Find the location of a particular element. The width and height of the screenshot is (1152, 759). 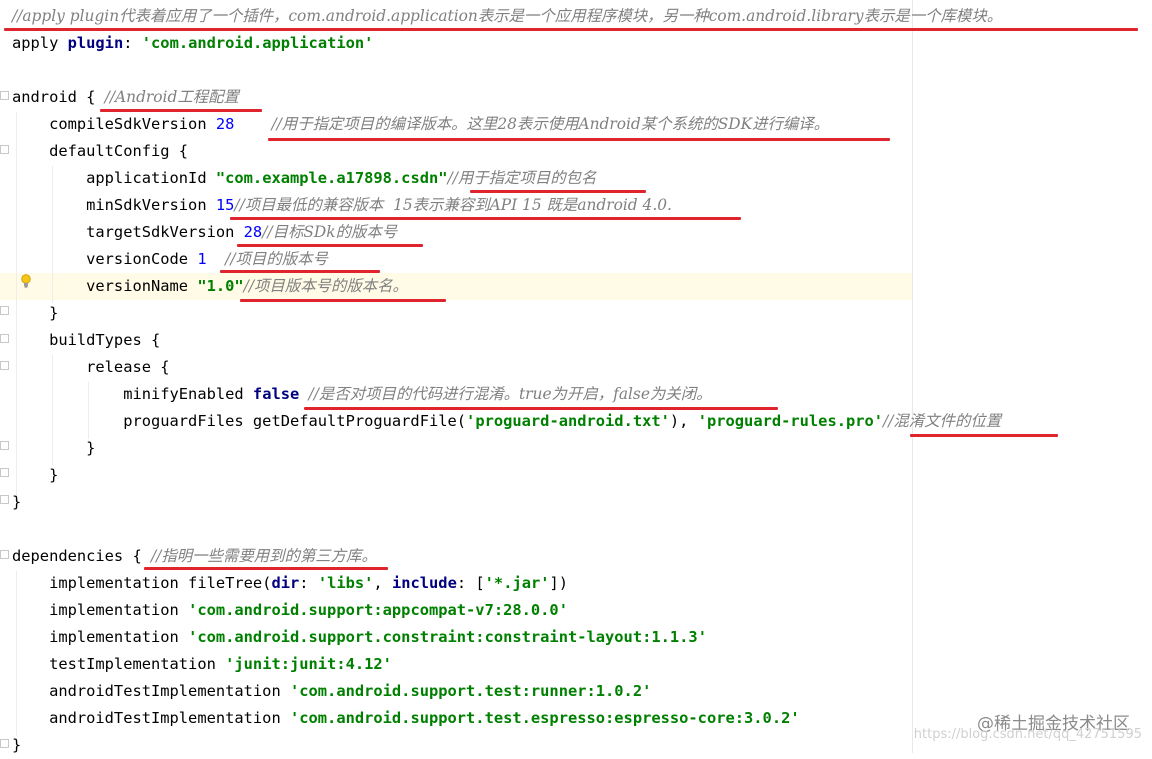

code-number: 15 is located at coordinates (225, 205).